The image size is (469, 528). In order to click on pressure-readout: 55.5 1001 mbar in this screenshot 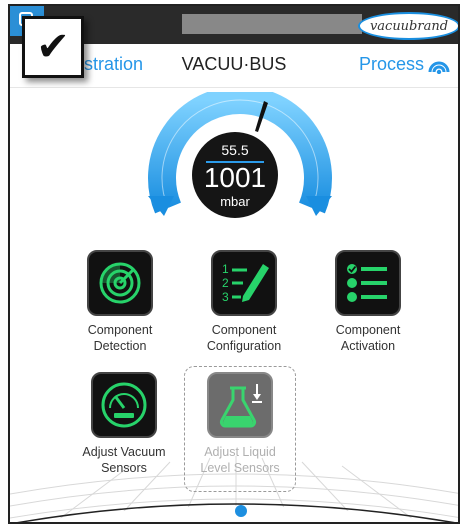, I will do `click(235, 175)`.